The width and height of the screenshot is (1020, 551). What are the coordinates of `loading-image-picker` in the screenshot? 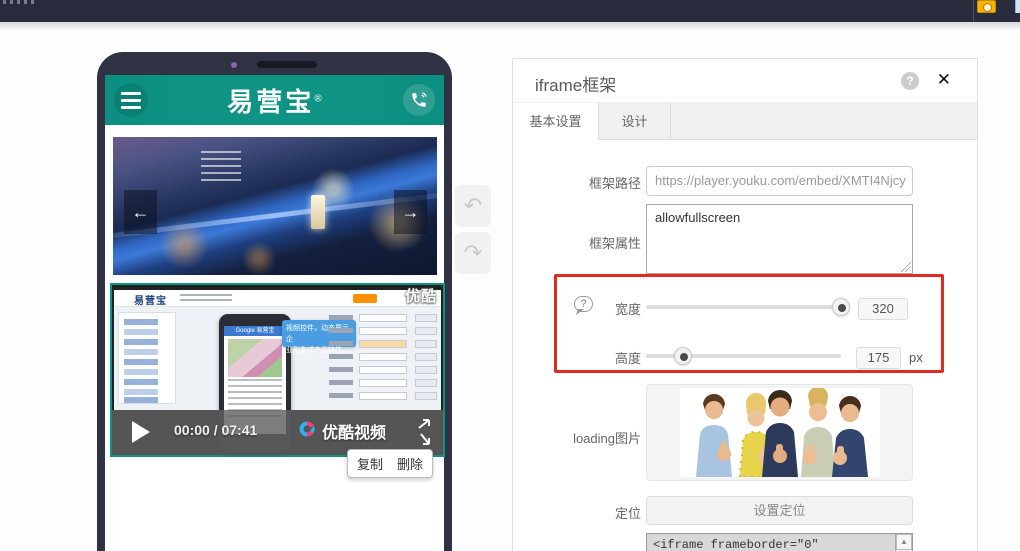 It's located at (779, 432).